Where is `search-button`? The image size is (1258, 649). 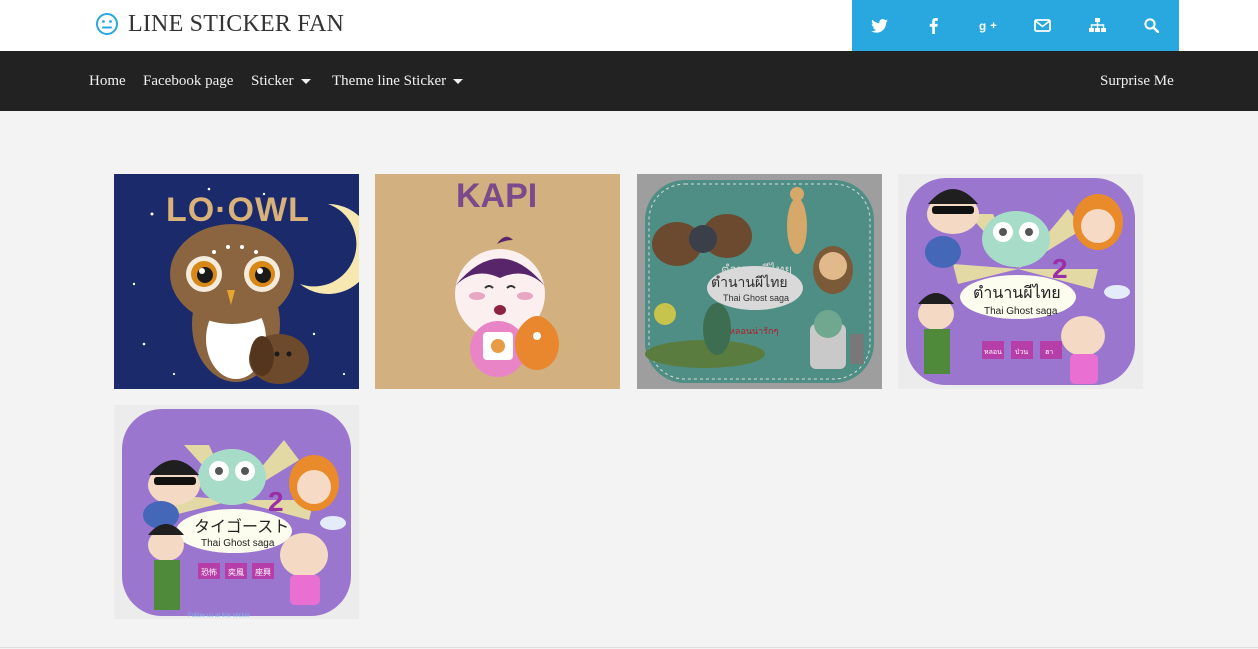 search-button is located at coordinates (1152, 25).